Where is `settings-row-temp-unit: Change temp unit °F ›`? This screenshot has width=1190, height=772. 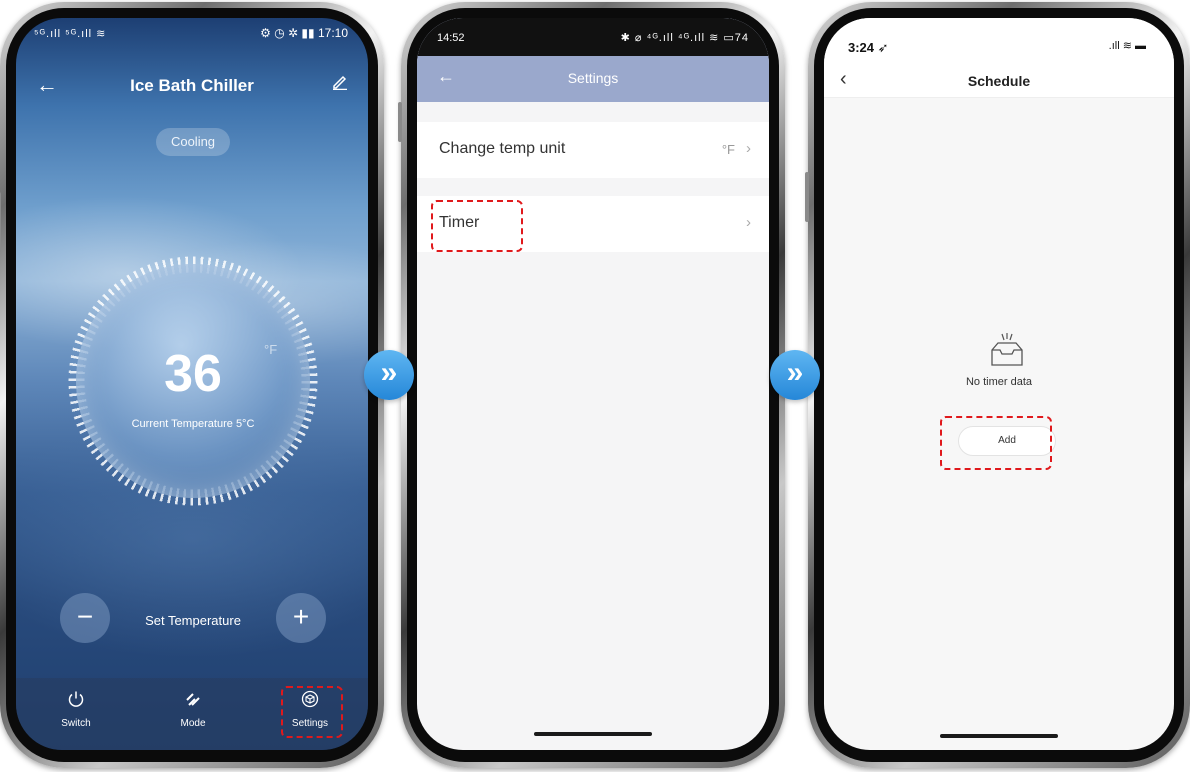
settings-row-temp-unit: Change temp unit °F › is located at coordinates (593, 150).